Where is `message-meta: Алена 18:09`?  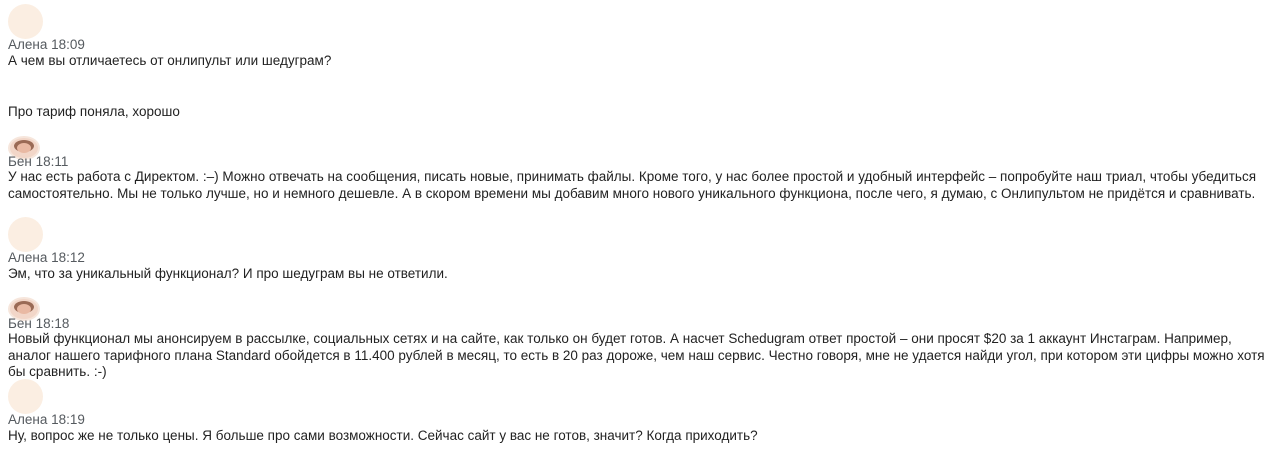 message-meta: Алена 18:09 is located at coordinates (46, 44).